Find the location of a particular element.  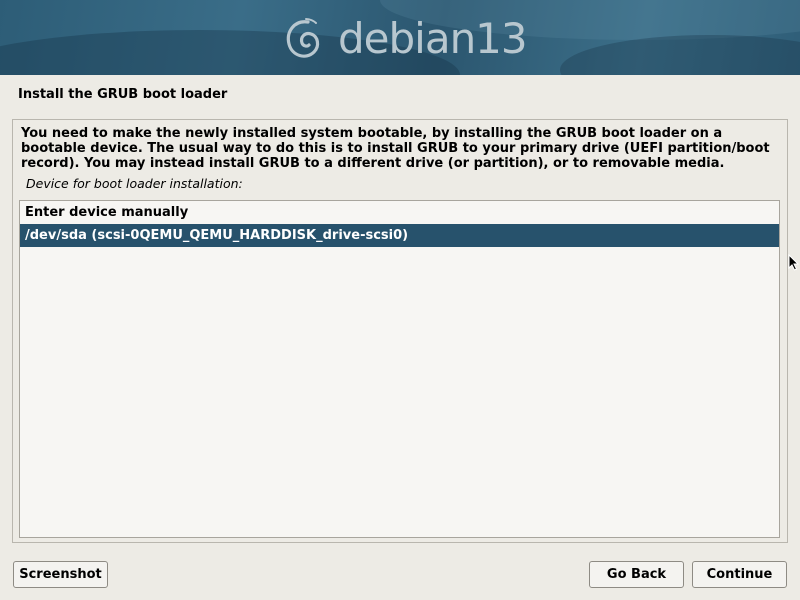

list-item-enter-device-manually: Enter device manually is located at coordinates (399, 212).